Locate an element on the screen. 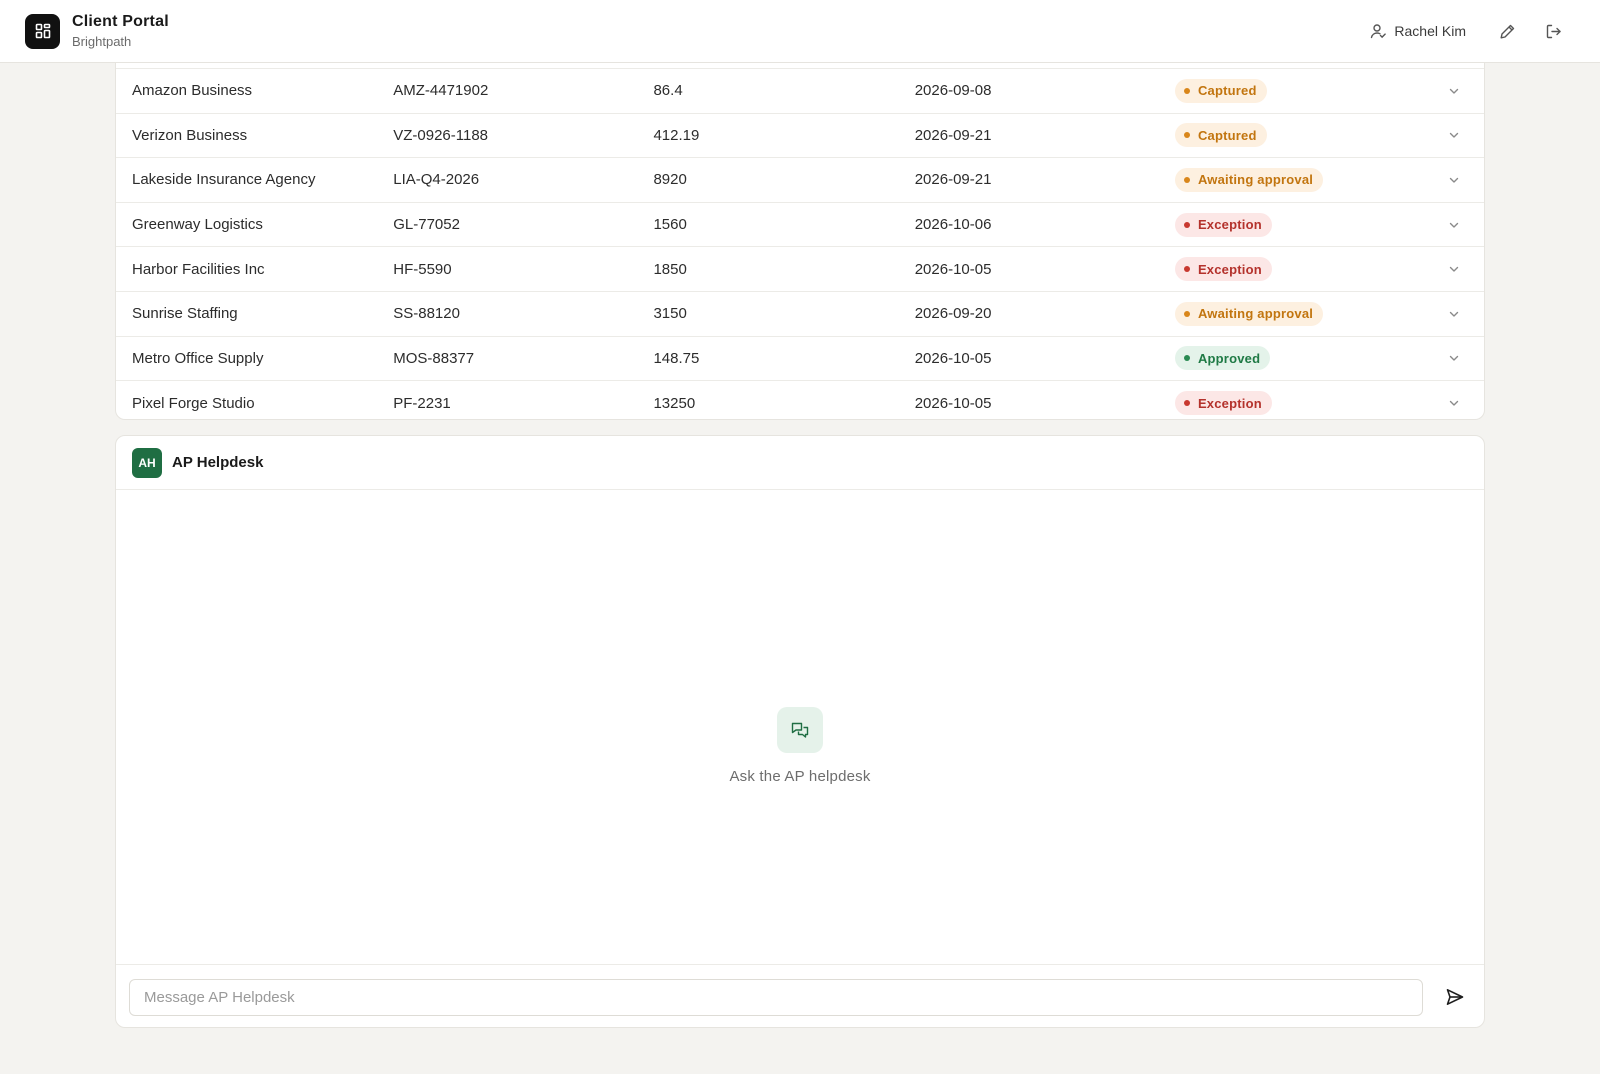 The width and height of the screenshot is (1600, 1074). invoice-number-cell: PF-2231 is located at coordinates (422, 403).